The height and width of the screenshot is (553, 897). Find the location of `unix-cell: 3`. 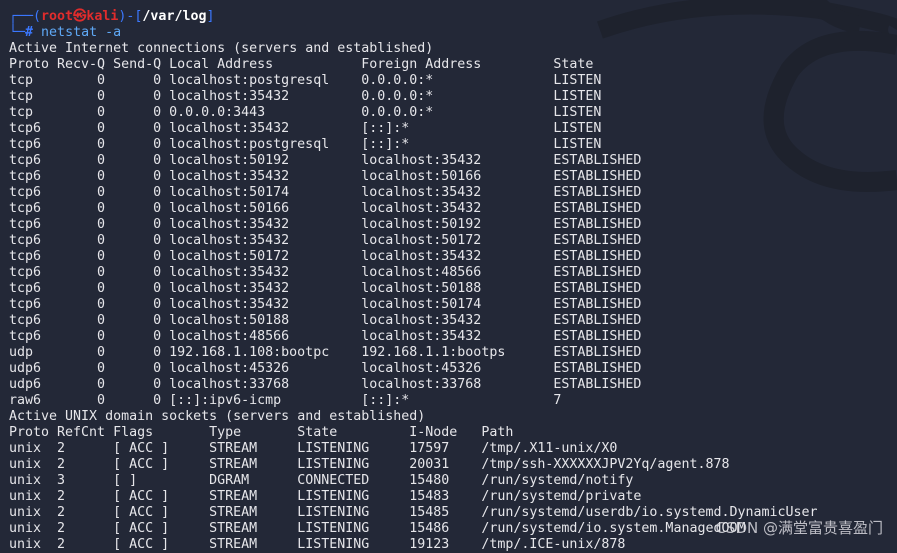

unix-cell: 3 is located at coordinates (61, 480).